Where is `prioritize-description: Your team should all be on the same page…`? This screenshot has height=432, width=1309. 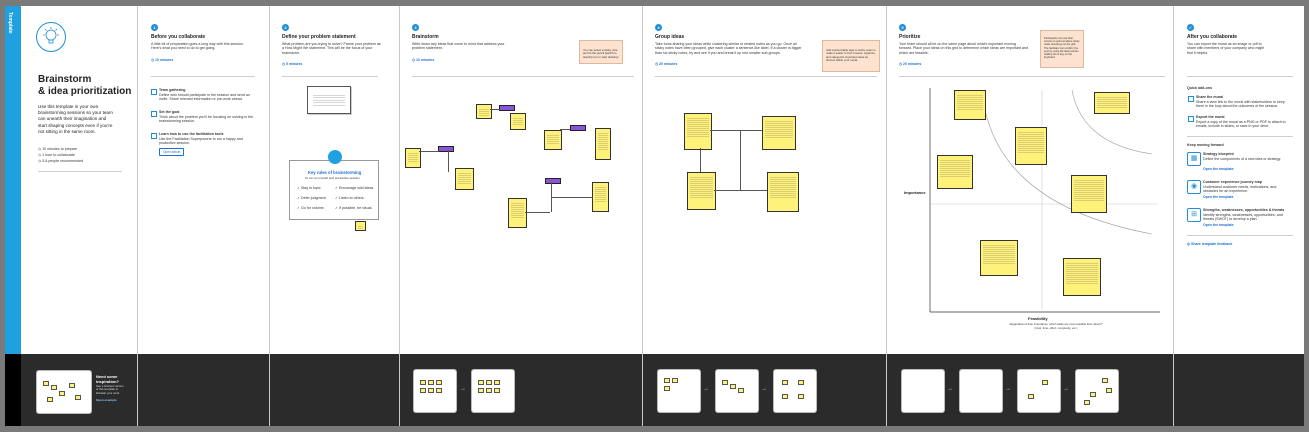
prioritize-description: Your team should all be on the same page… is located at coordinates (964, 48).